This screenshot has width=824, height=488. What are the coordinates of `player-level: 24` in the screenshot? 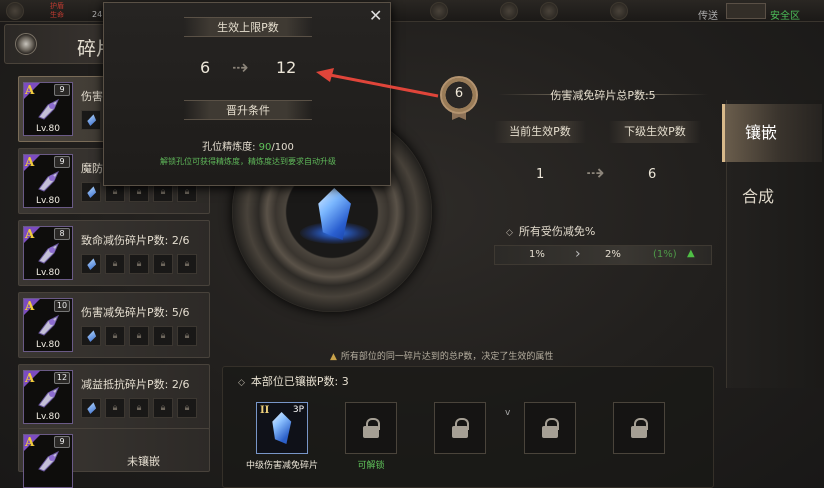 It's located at (97, 14).